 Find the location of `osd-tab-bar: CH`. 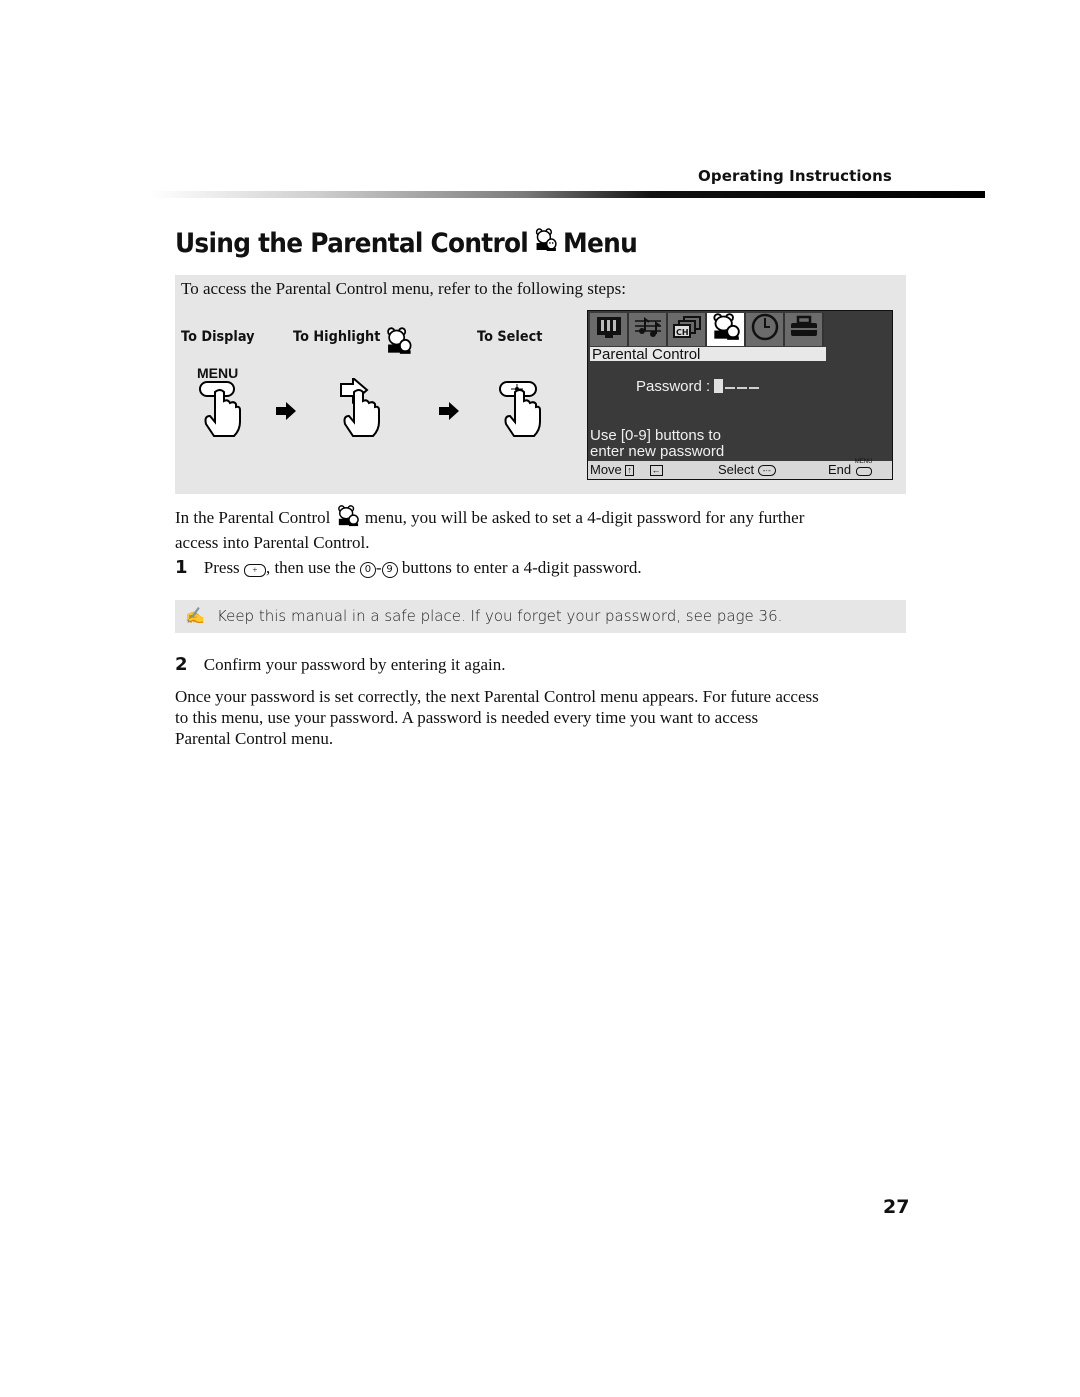

osd-tab-bar: CH is located at coordinates (707, 329).